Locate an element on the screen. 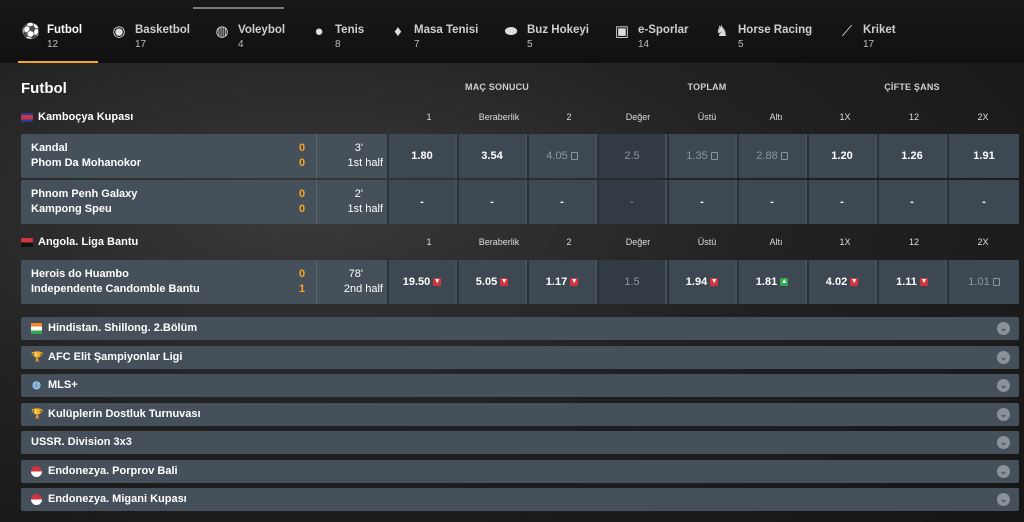  tab-futbol: ⚽ Futbol 12 is located at coordinates (58, 39).